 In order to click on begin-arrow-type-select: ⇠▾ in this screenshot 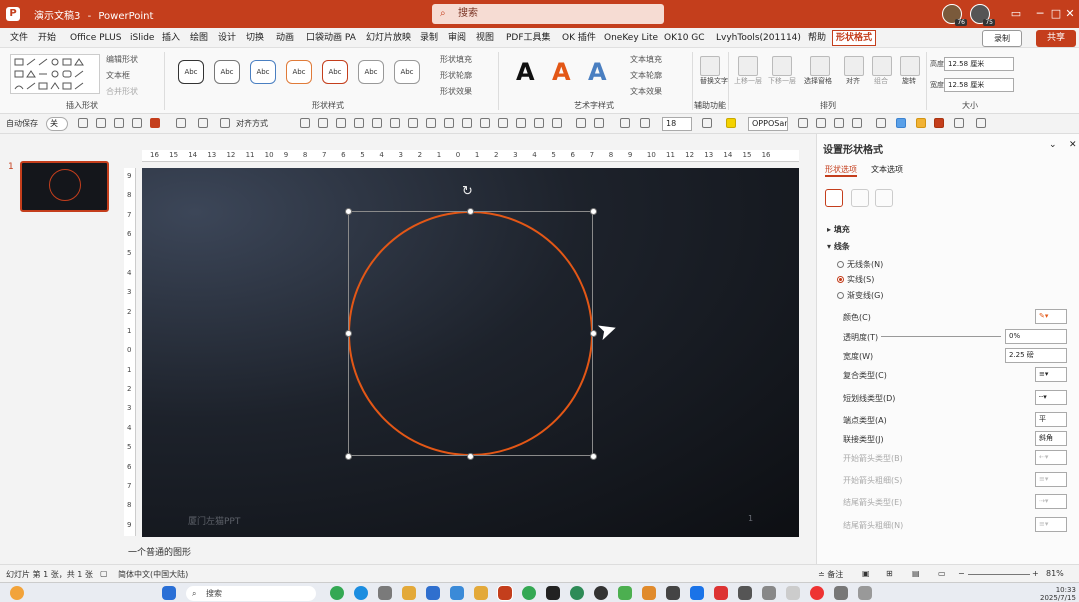, I will do `click(1051, 457)`.